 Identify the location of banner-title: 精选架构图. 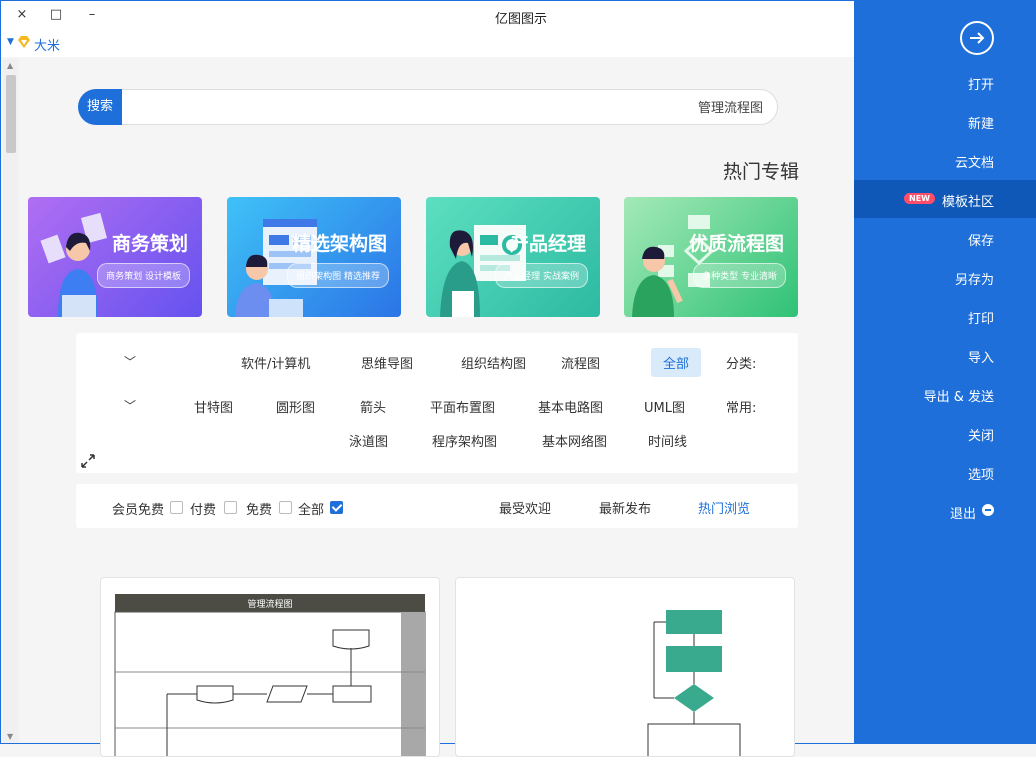
(339, 244).